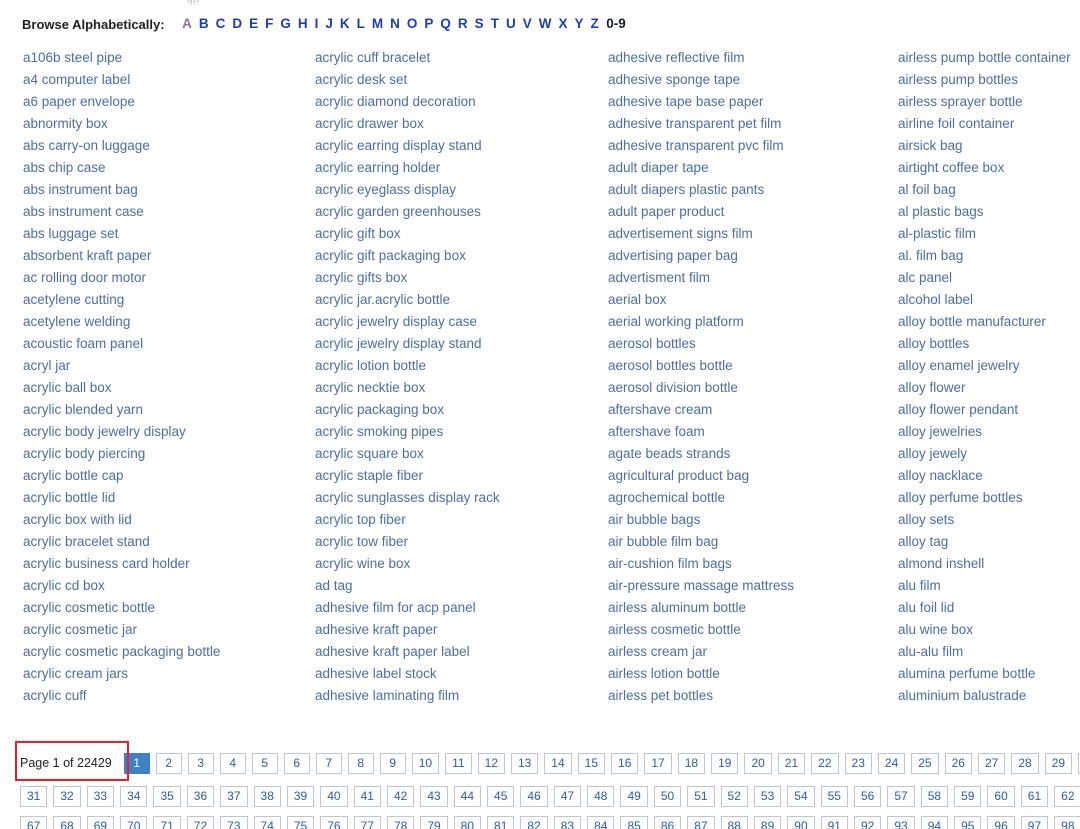  I want to click on alphabet-link-e: E, so click(254, 24).